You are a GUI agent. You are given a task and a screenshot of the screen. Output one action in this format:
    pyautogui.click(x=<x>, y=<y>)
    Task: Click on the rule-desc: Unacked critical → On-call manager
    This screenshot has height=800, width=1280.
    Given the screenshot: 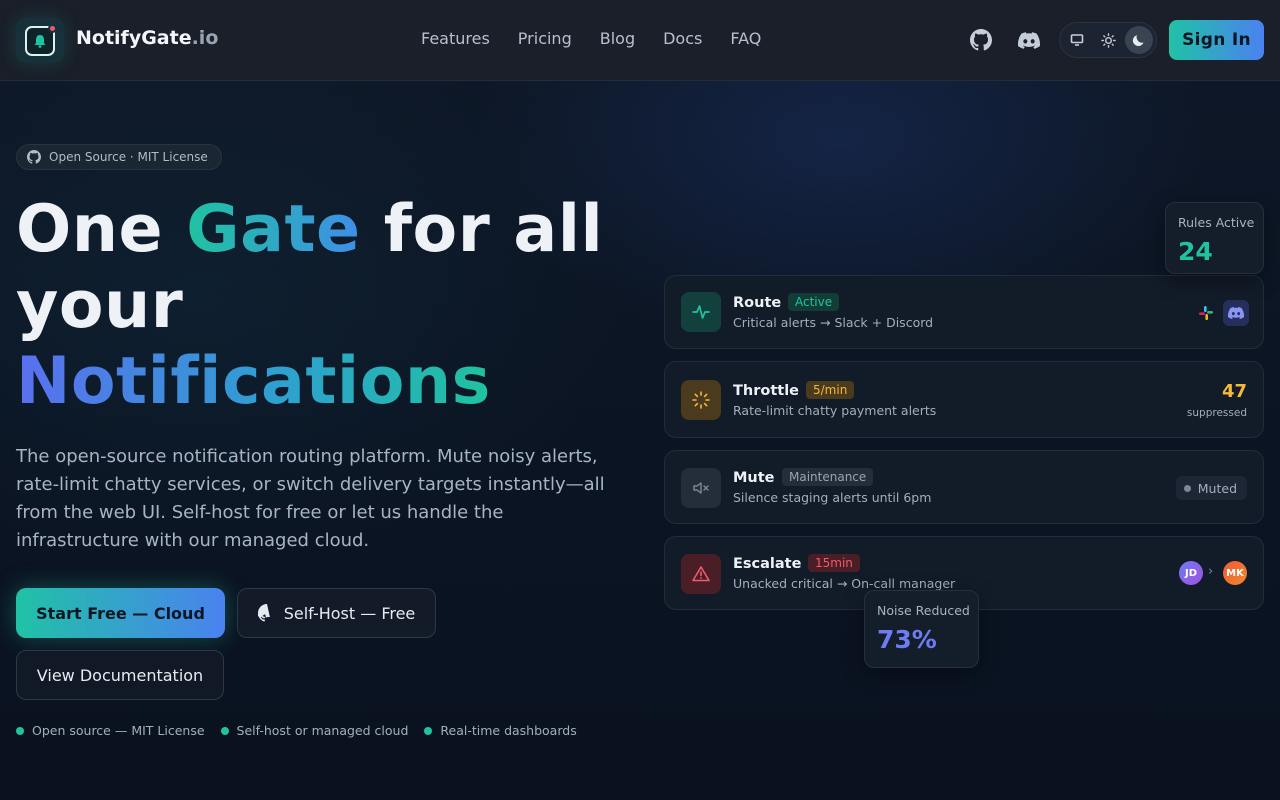 What is the action you would take?
    pyautogui.click(x=844, y=583)
    